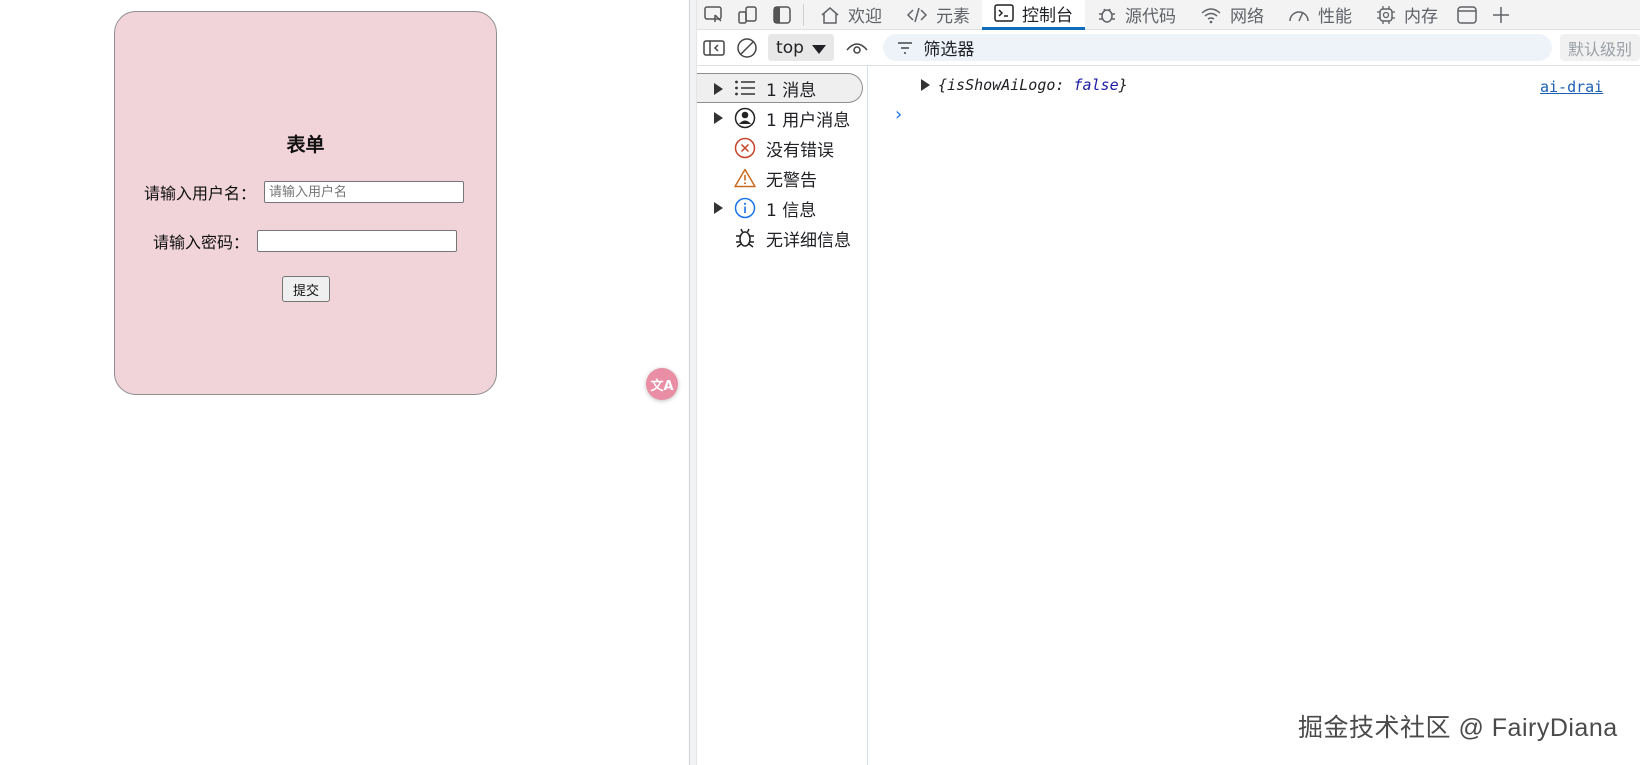 The width and height of the screenshot is (1640, 765). I want to click on form-title: 表单, so click(305, 145).